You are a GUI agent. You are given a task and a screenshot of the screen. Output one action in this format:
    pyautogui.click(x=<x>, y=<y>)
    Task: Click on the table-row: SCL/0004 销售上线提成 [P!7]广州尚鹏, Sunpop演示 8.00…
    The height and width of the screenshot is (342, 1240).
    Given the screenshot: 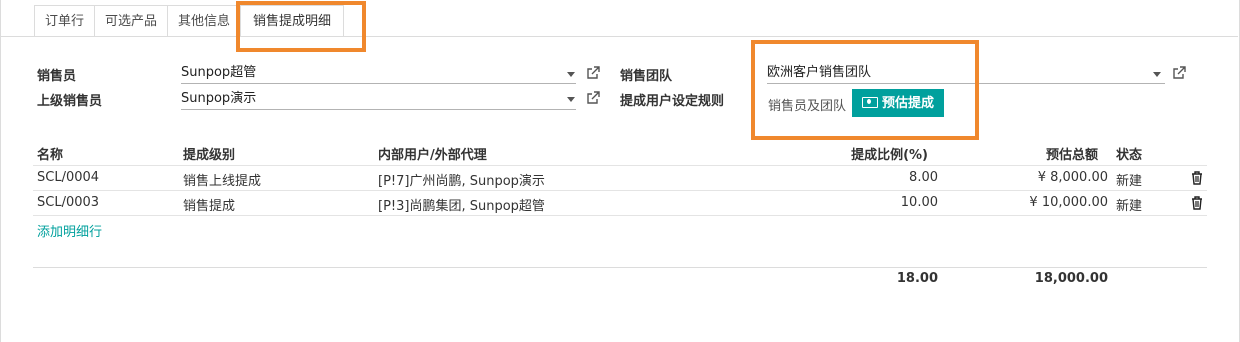 What is the action you would take?
    pyautogui.click(x=620, y=178)
    